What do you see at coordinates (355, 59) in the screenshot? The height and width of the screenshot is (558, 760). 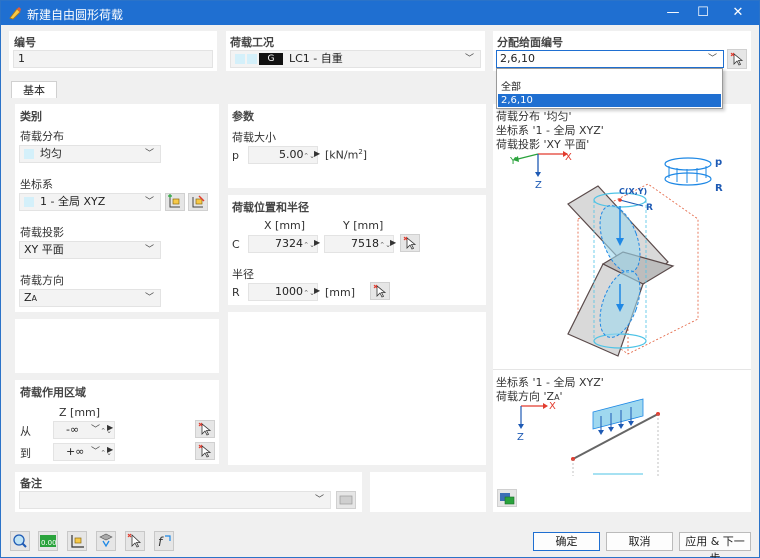 I see `load-case-select: G LC1 - 自重 ﹀` at bounding box center [355, 59].